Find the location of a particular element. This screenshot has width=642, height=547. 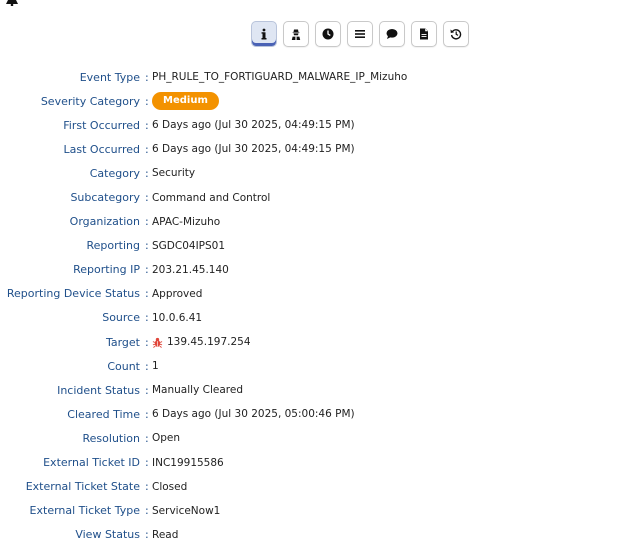

first-occurred-label: First Occurred is located at coordinates (101, 125).